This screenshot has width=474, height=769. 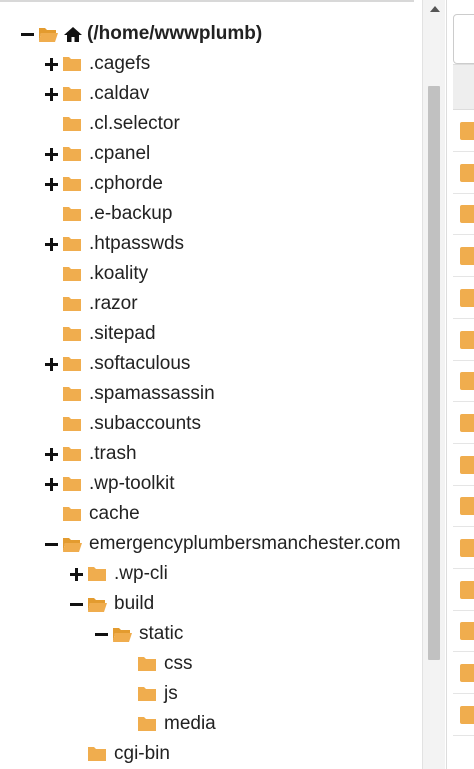 What do you see at coordinates (120, 153) in the screenshot?
I see `tree-node-label: .cpanel` at bounding box center [120, 153].